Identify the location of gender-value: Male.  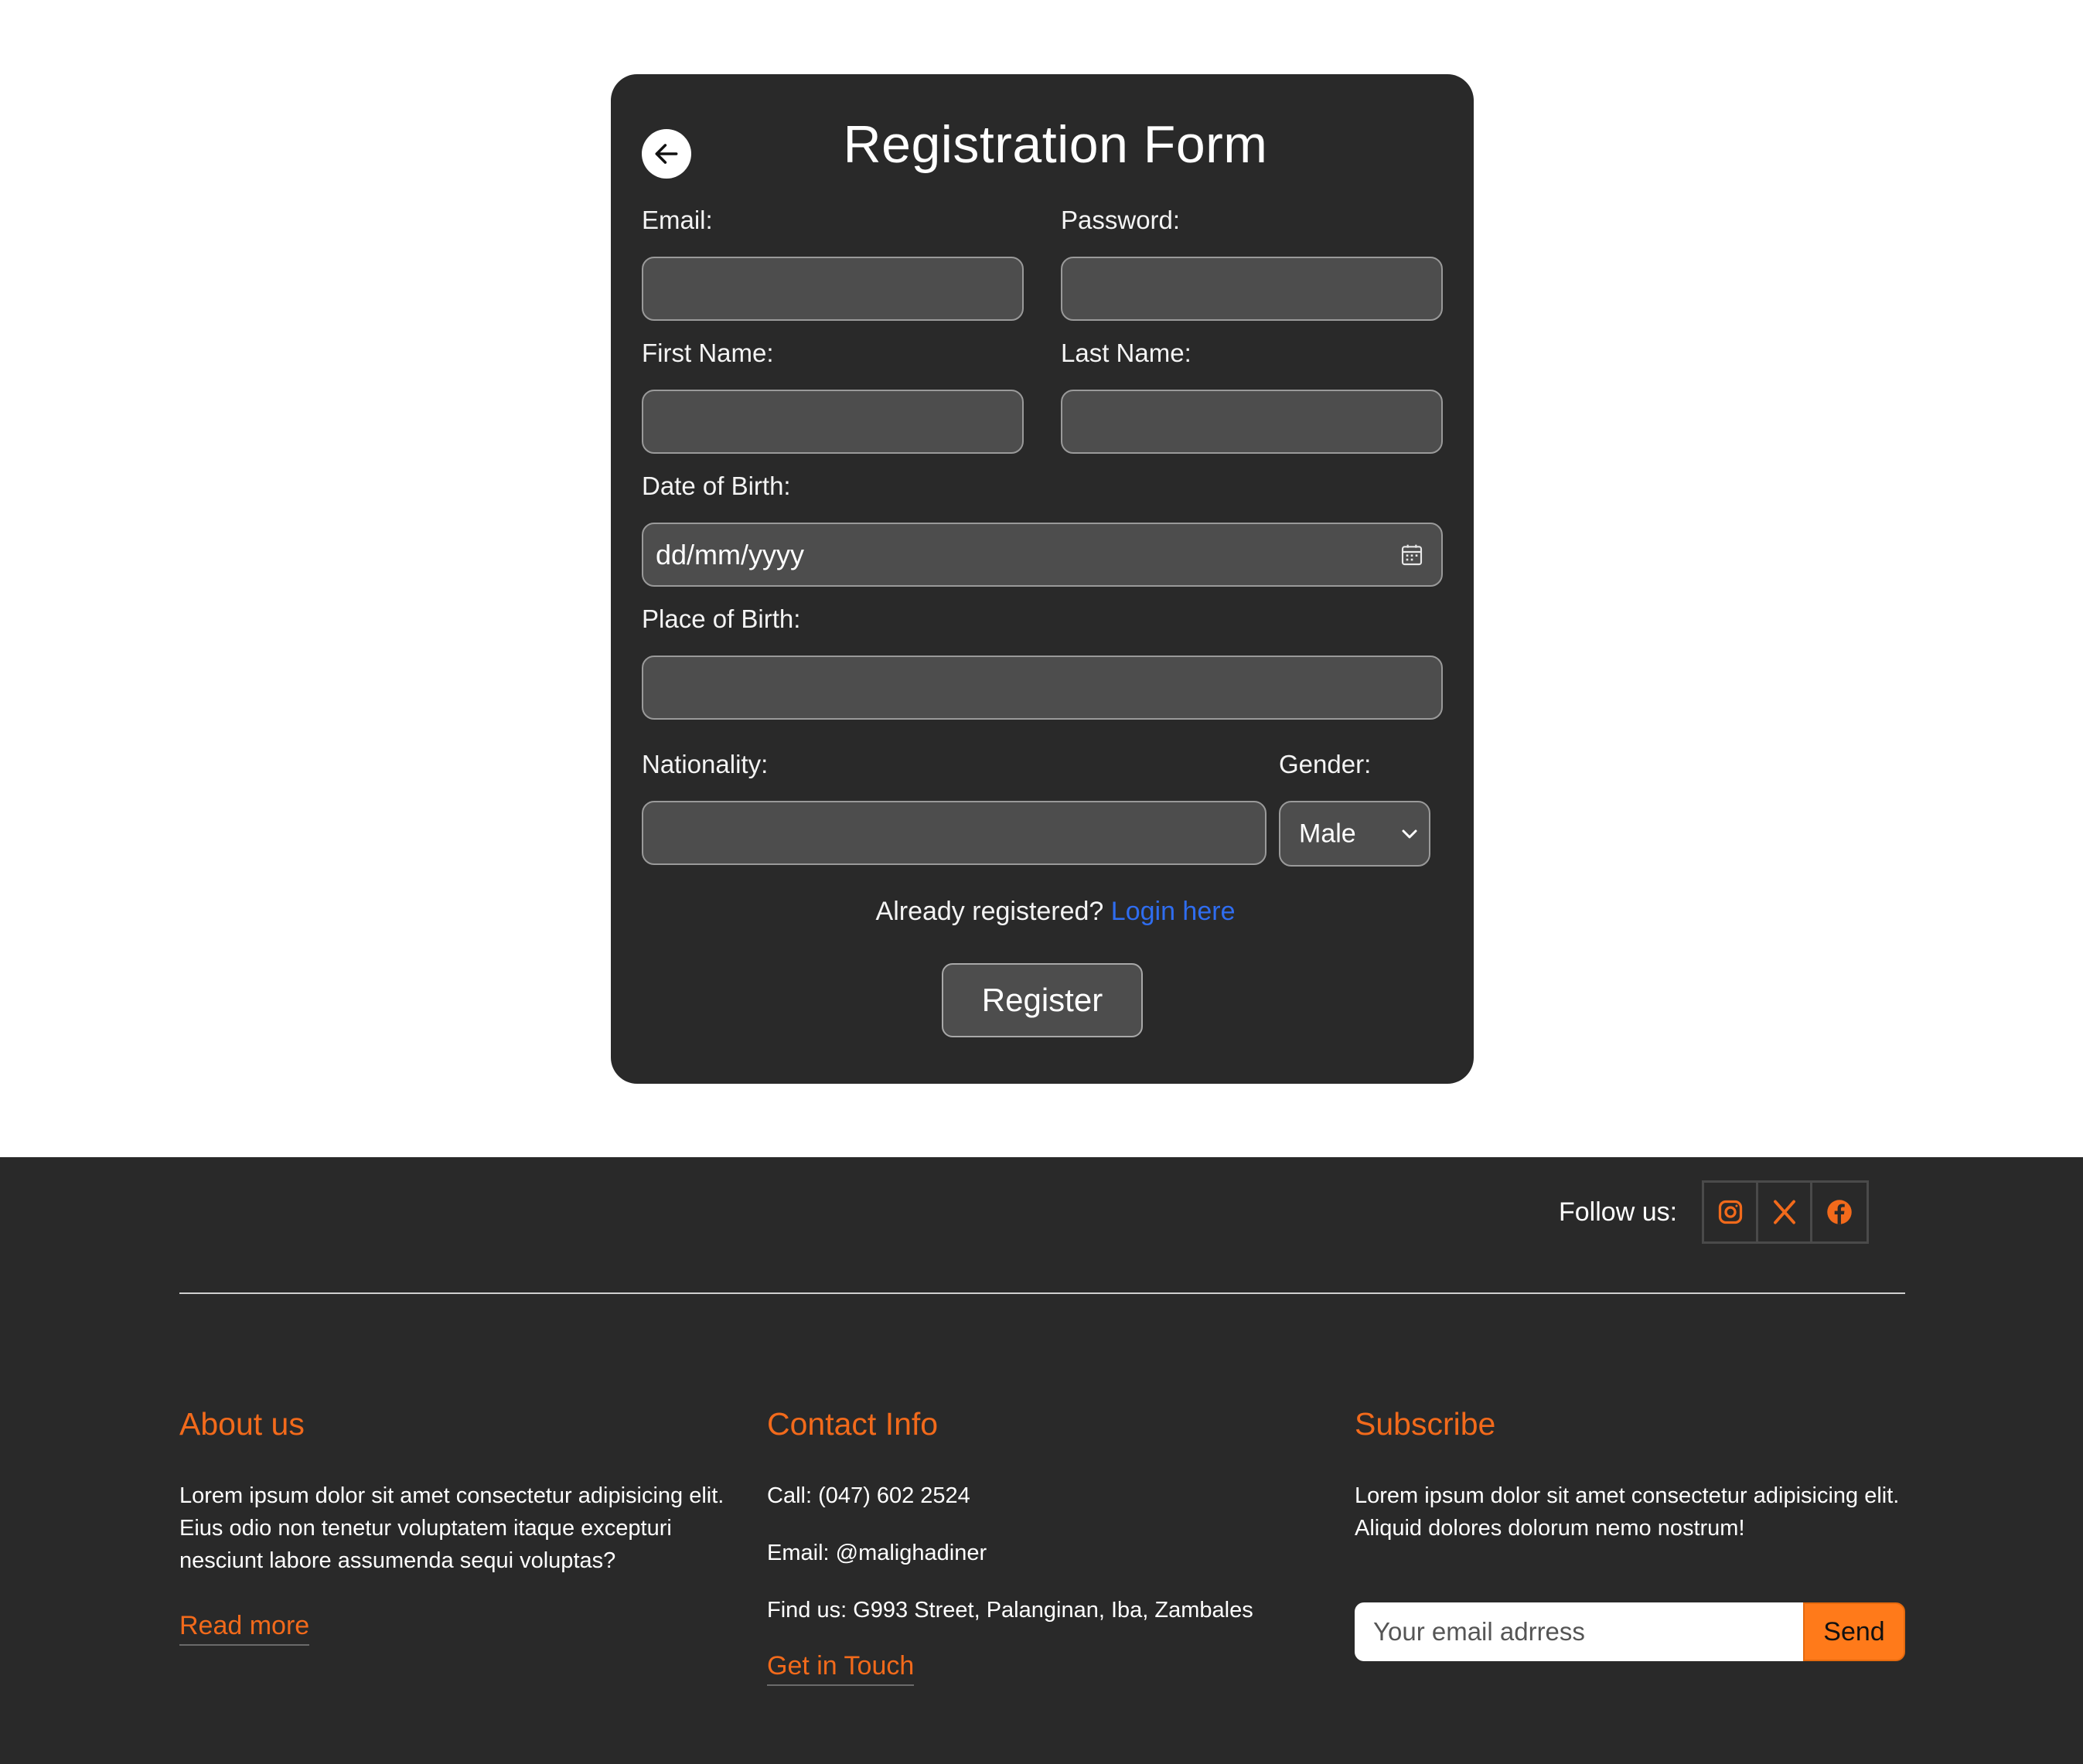
(1327, 834).